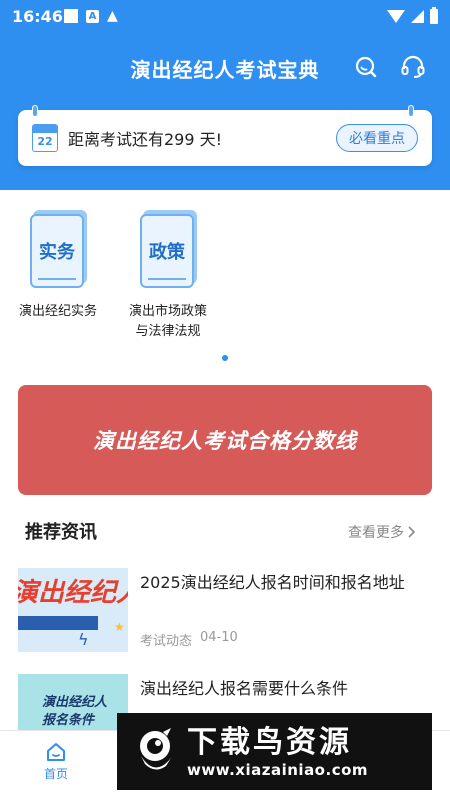 This screenshot has width=450, height=800. I want to click on status-bar: 16:46 A ▲, so click(225, 16).